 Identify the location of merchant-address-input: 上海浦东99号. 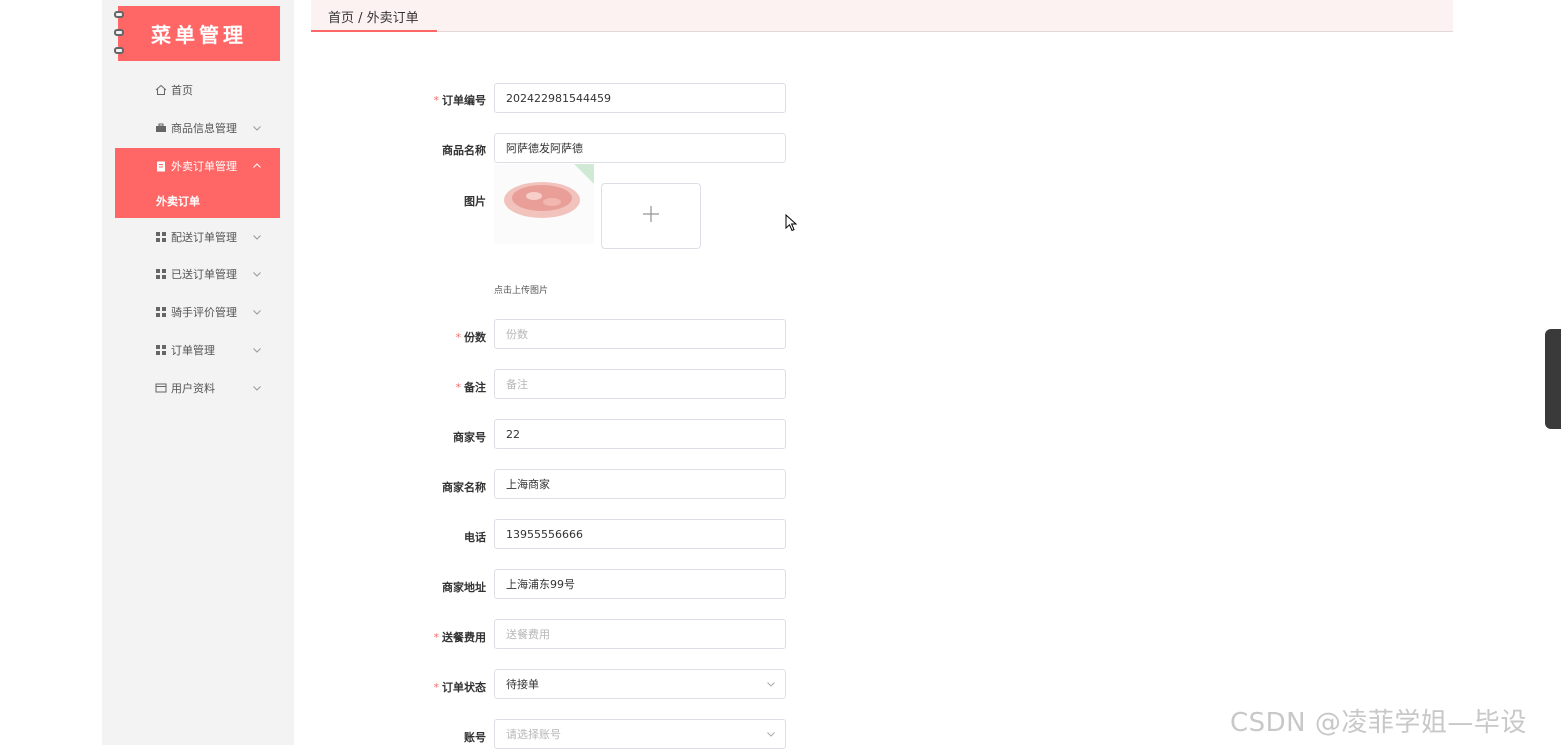
(640, 584).